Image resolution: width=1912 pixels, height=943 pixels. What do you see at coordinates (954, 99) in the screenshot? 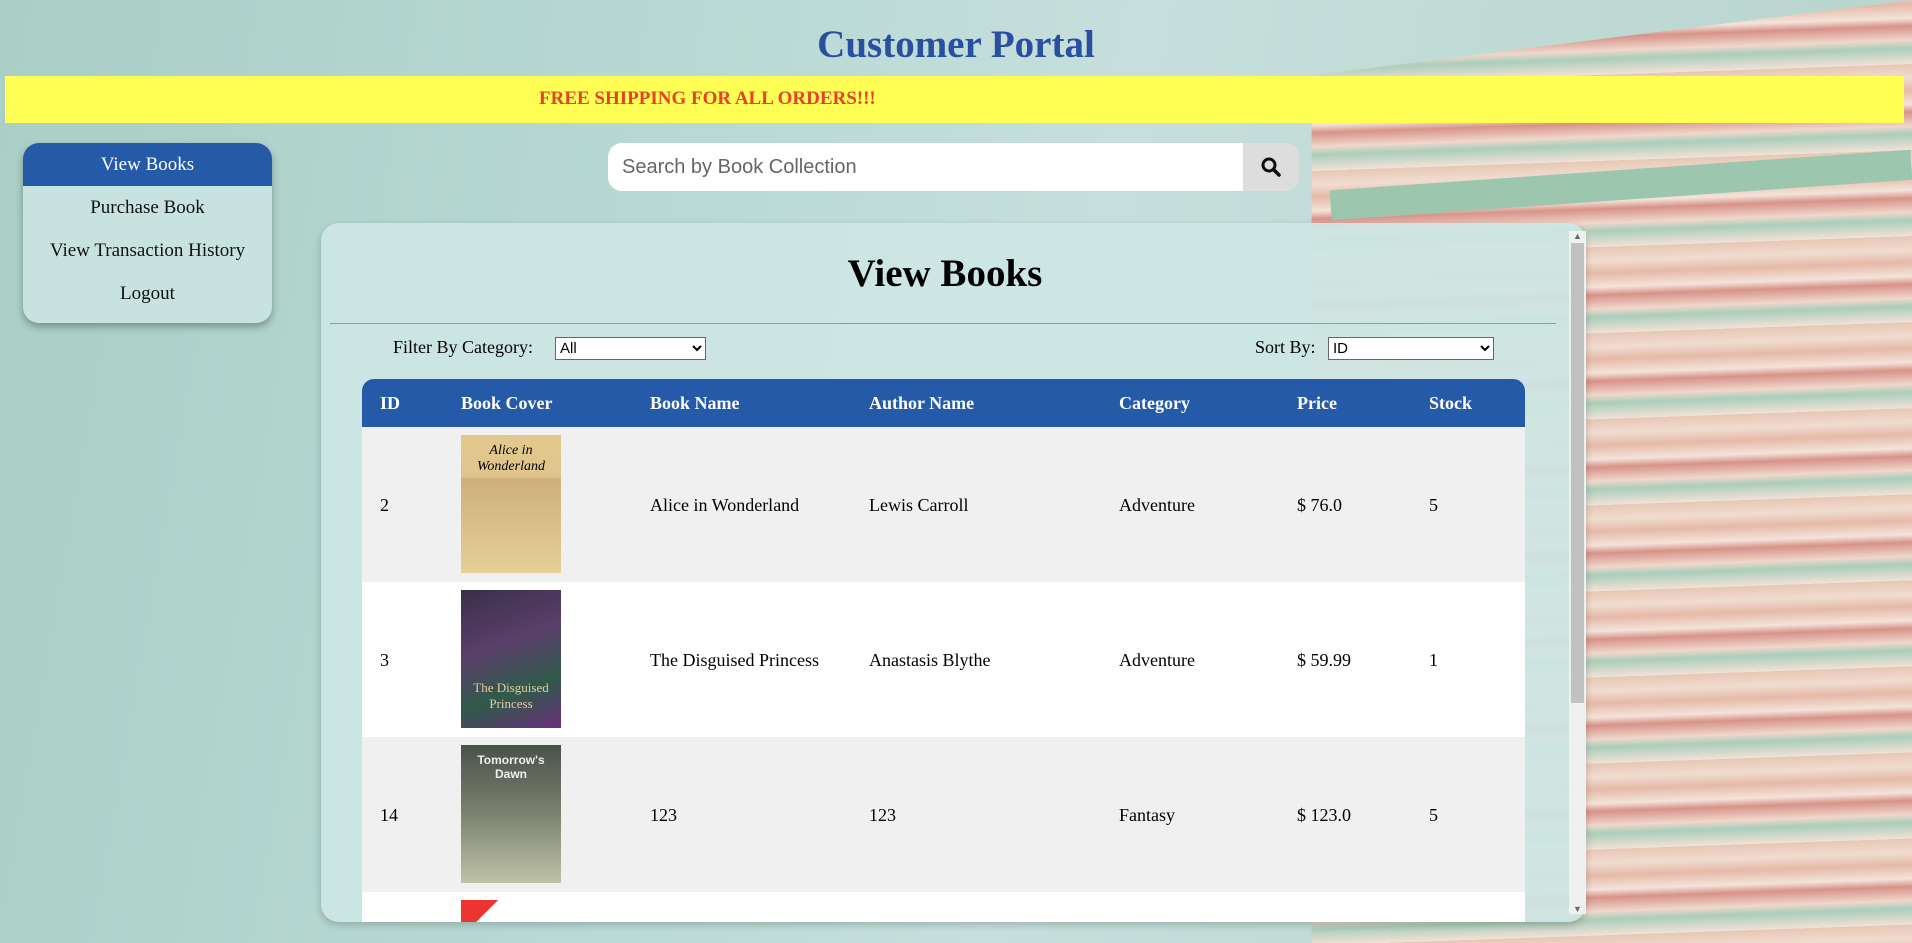
I see `promo-banner: FREE SHIPPING FOR ALL ORDERS!!!` at bounding box center [954, 99].